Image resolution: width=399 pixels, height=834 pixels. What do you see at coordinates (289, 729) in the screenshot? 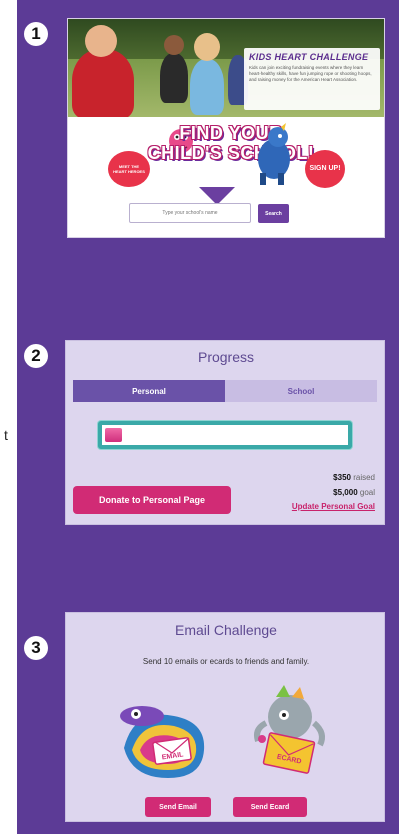
I see `ecard-mascot-illustration: ECARD` at bounding box center [289, 729].